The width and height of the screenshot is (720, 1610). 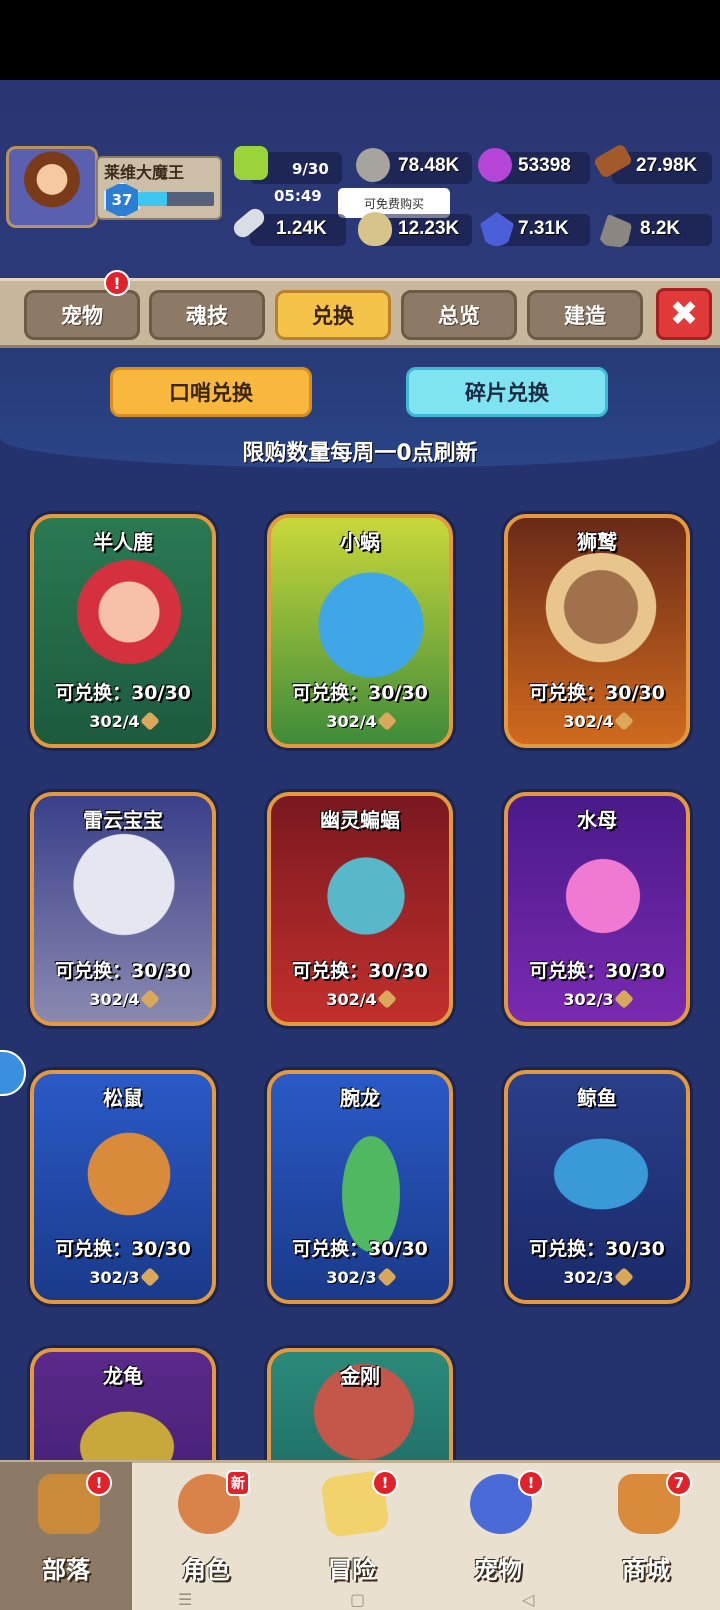 I want to click on nav-adventure-badge: !, so click(x=385, y=1483).